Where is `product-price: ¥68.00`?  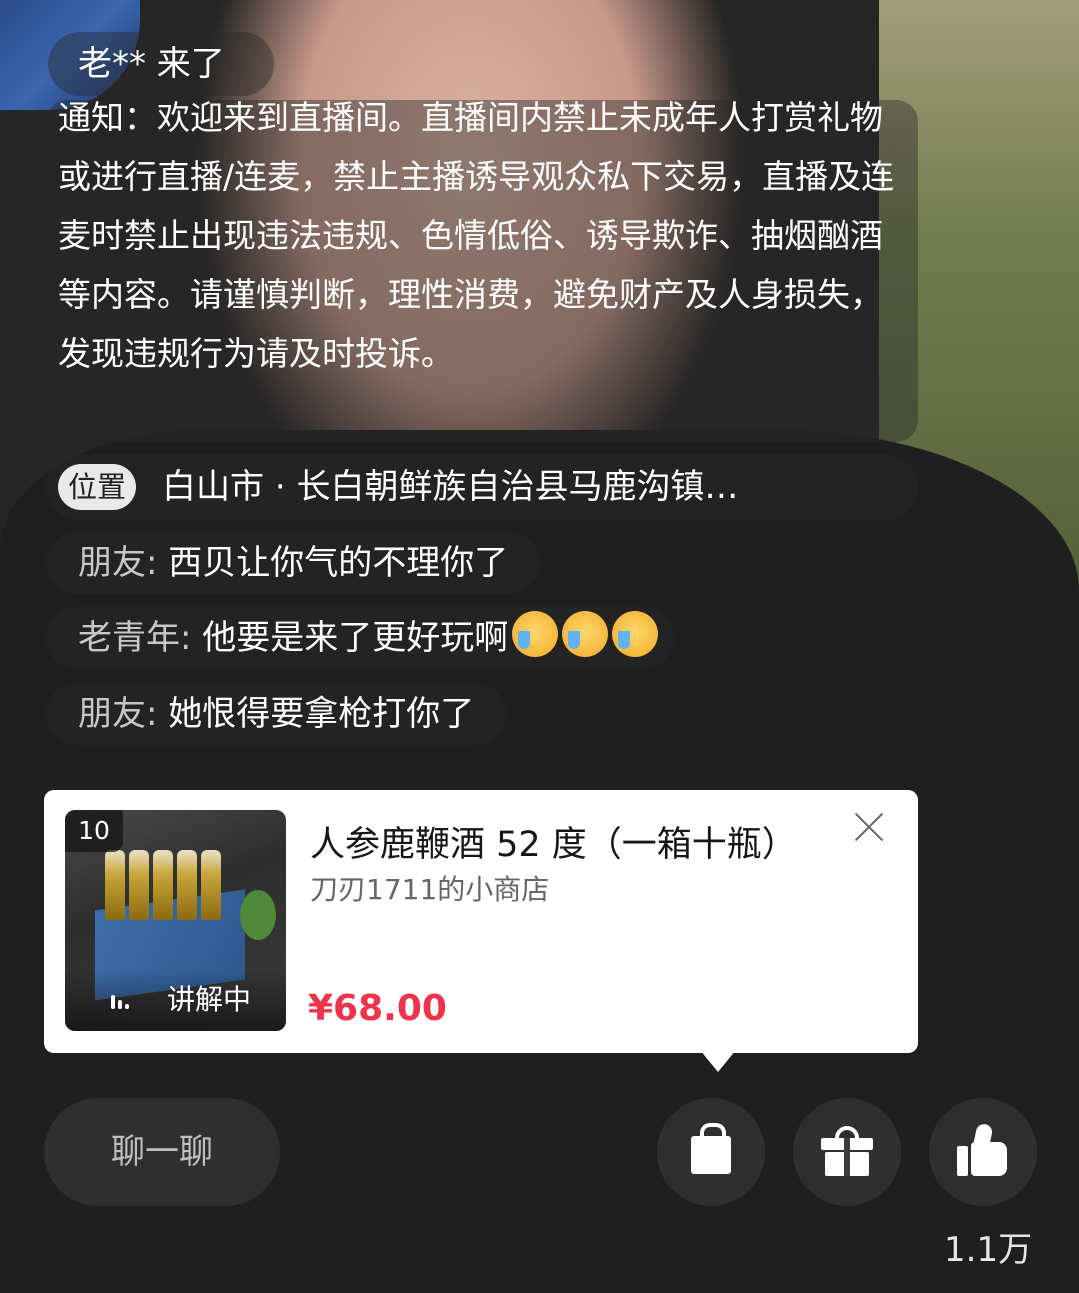 product-price: ¥68.00 is located at coordinates (377, 1008).